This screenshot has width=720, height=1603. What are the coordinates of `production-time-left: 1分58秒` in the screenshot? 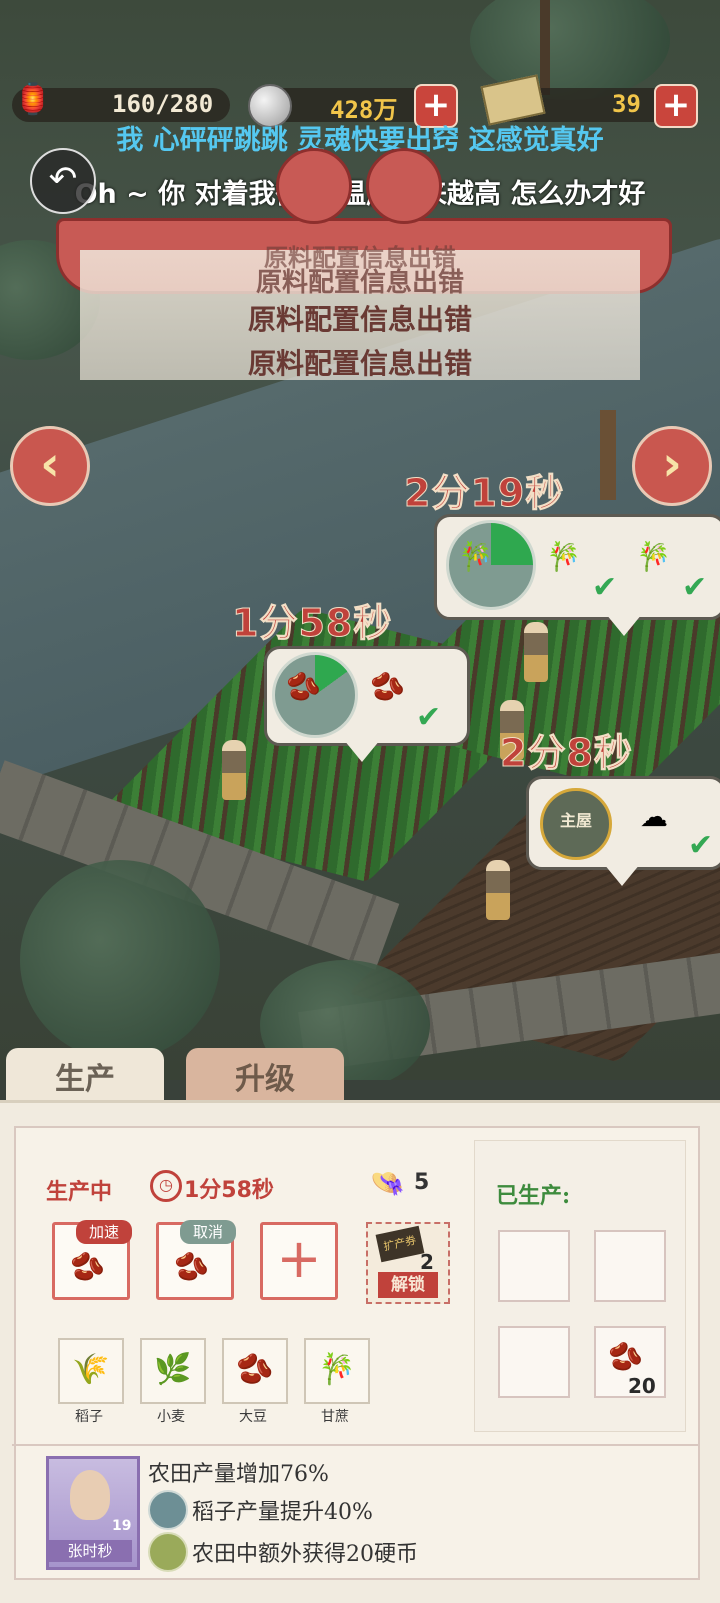 It's located at (229, 1190).